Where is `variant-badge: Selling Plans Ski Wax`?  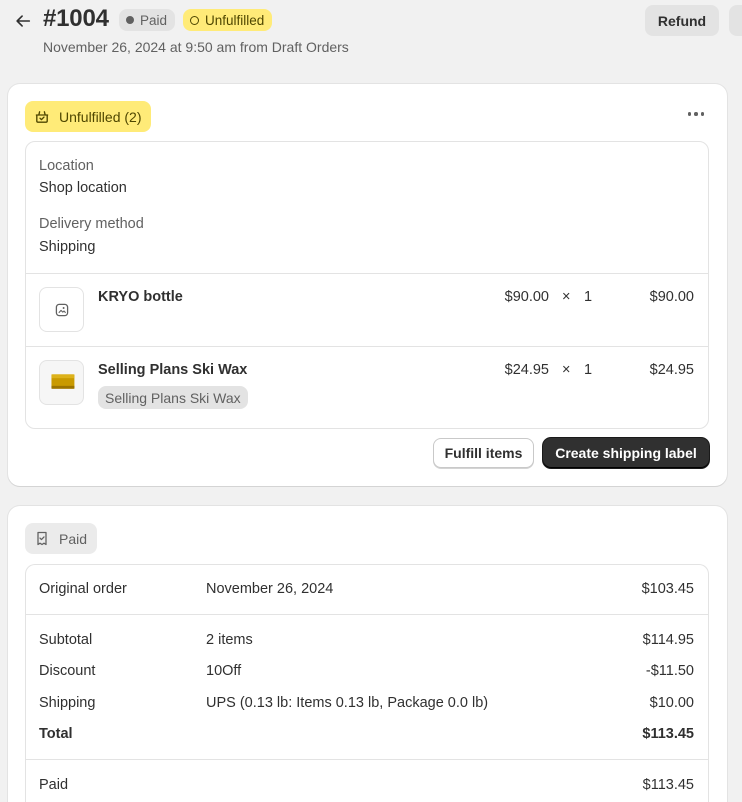 variant-badge: Selling Plans Ski Wax is located at coordinates (173, 397).